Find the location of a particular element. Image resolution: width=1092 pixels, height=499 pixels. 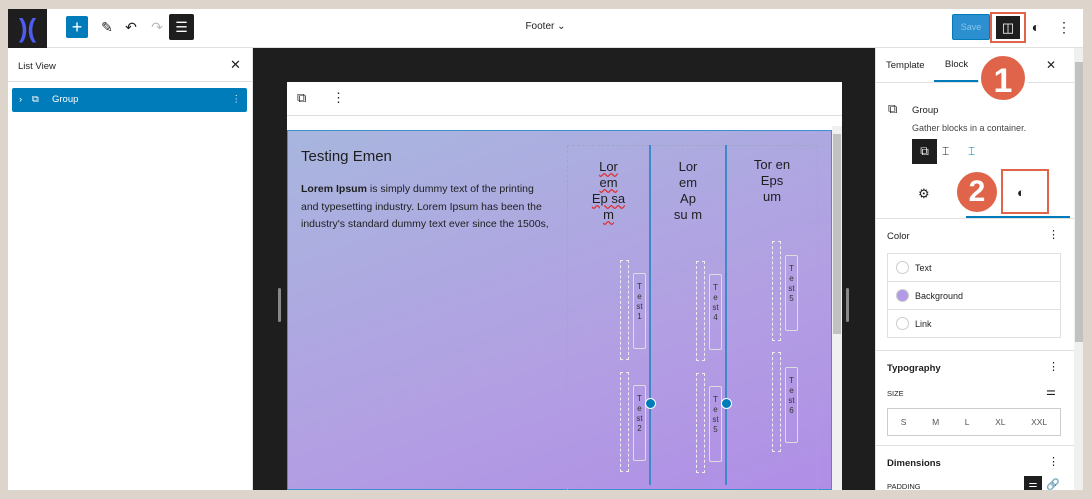

list-item-group: › ⧉ Group ⋮ is located at coordinates (129, 100).